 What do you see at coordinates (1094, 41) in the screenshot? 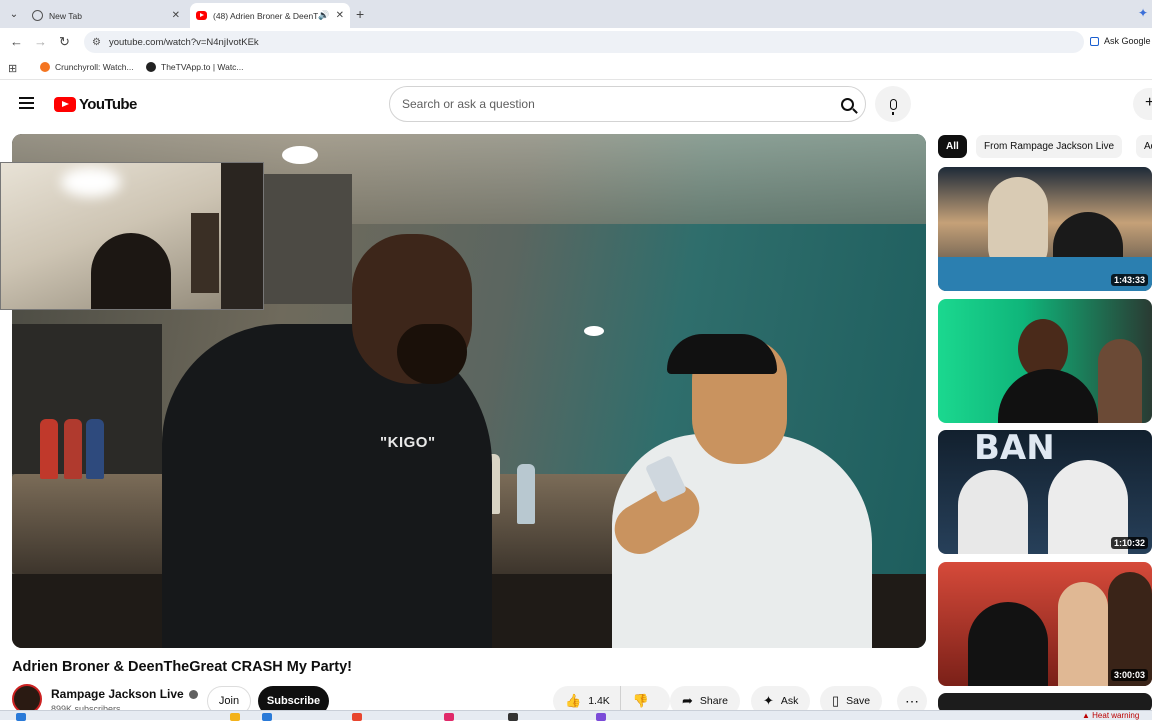
I see `lens-icon` at bounding box center [1094, 41].